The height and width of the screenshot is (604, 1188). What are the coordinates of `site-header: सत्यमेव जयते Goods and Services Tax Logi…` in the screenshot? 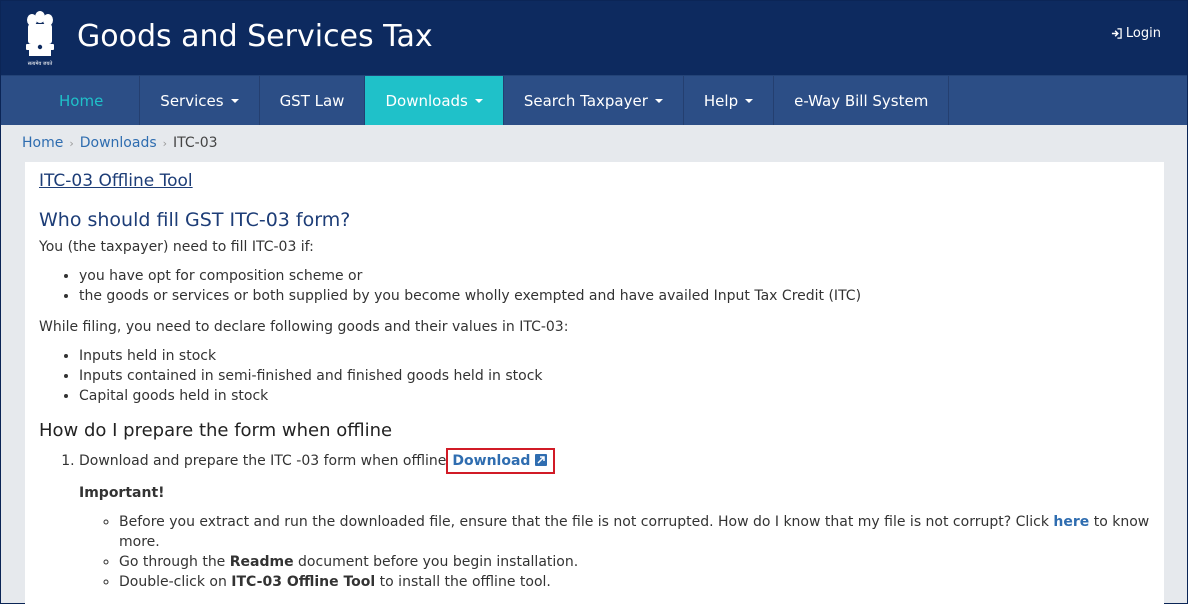 It's located at (594, 38).